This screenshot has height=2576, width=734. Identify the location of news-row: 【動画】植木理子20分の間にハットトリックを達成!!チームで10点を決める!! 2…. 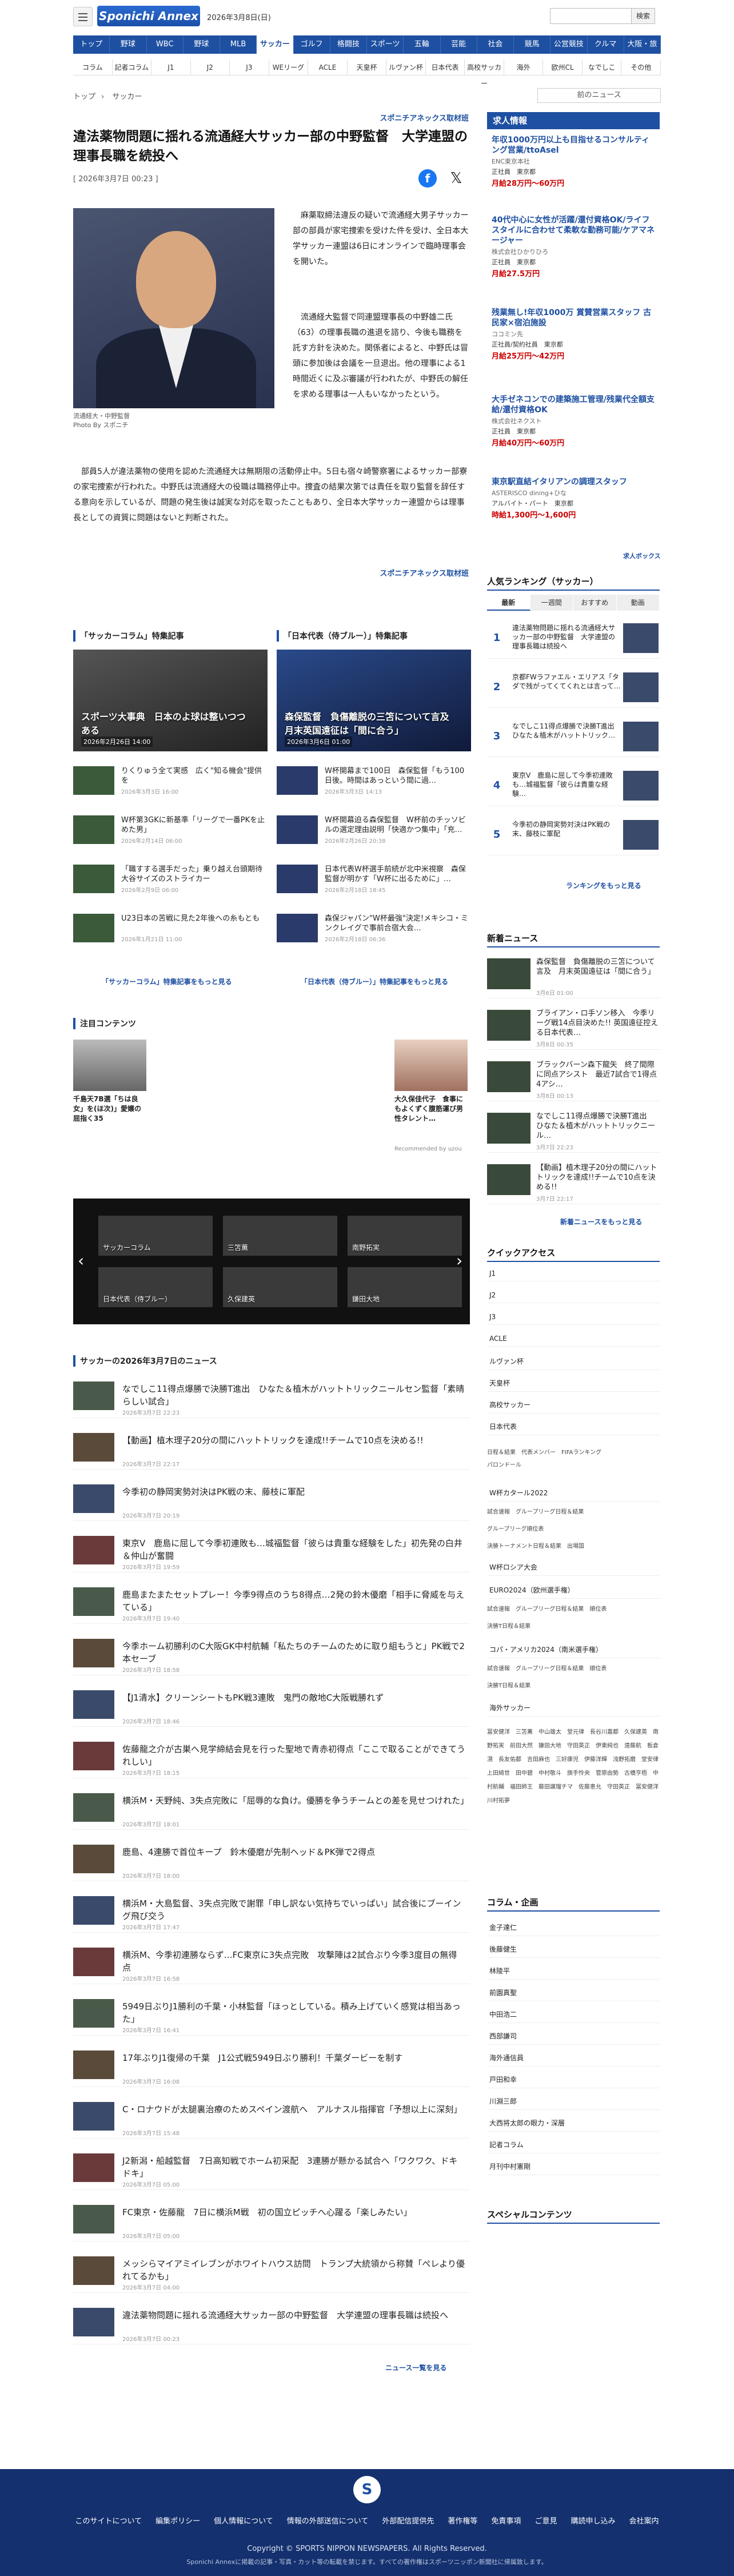
(271, 1450).